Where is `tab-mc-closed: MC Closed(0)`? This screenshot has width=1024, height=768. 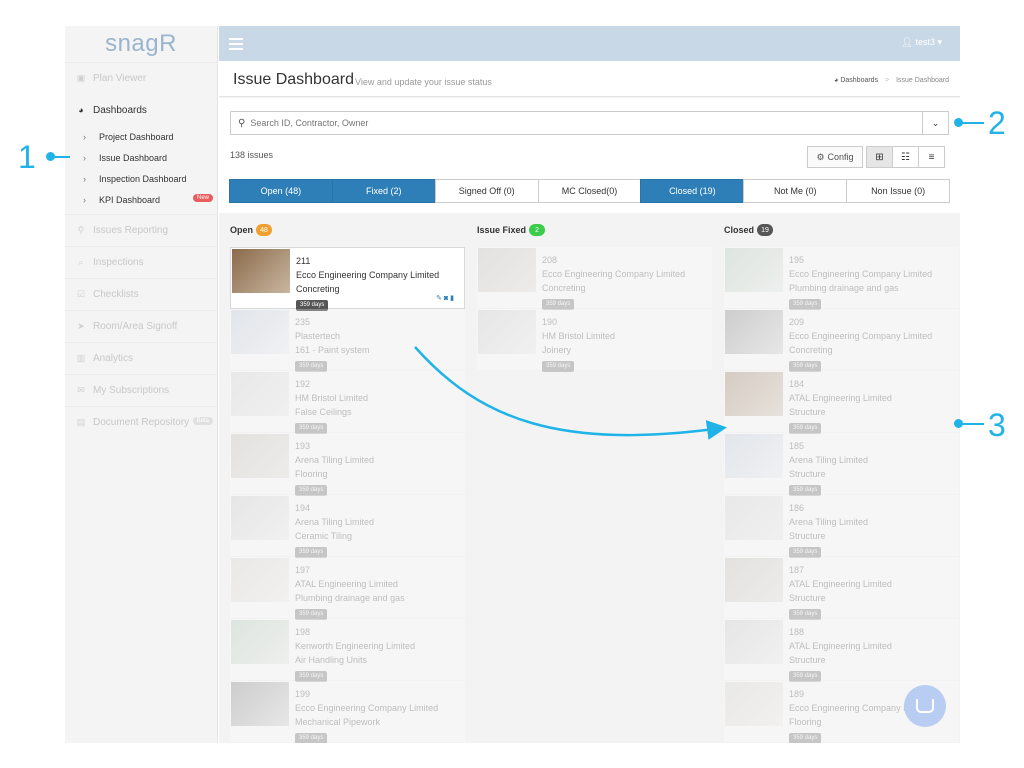 tab-mc-closed: MC Closed(0) is located at coordinates (589, 191).